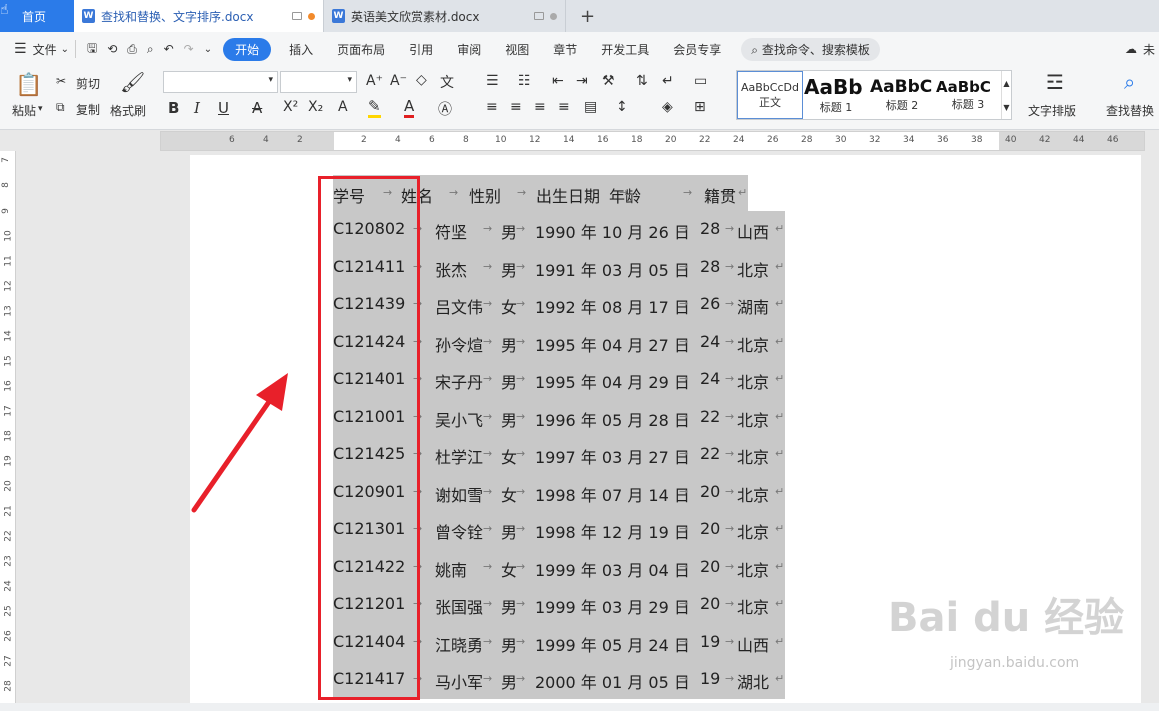 The height and width of the screenshot is (711, 1159). Describe the element at coordinates (1129, 82) in the screenshot. I see `find-icon: ⌕` at that location.